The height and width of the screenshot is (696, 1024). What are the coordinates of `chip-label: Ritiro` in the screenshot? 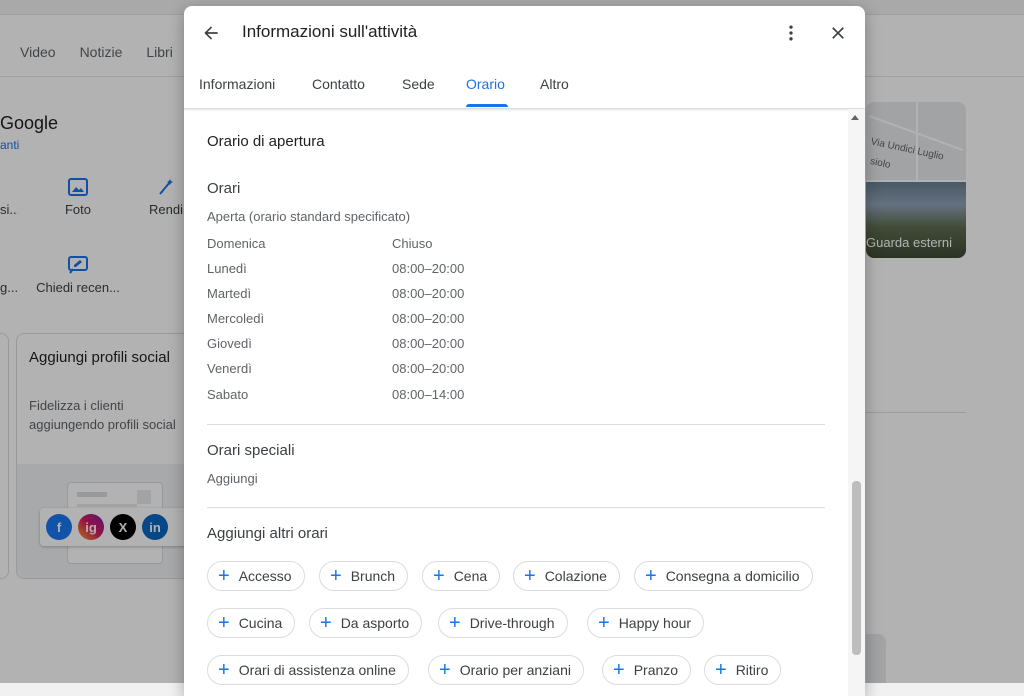 It's located at (752, 670).